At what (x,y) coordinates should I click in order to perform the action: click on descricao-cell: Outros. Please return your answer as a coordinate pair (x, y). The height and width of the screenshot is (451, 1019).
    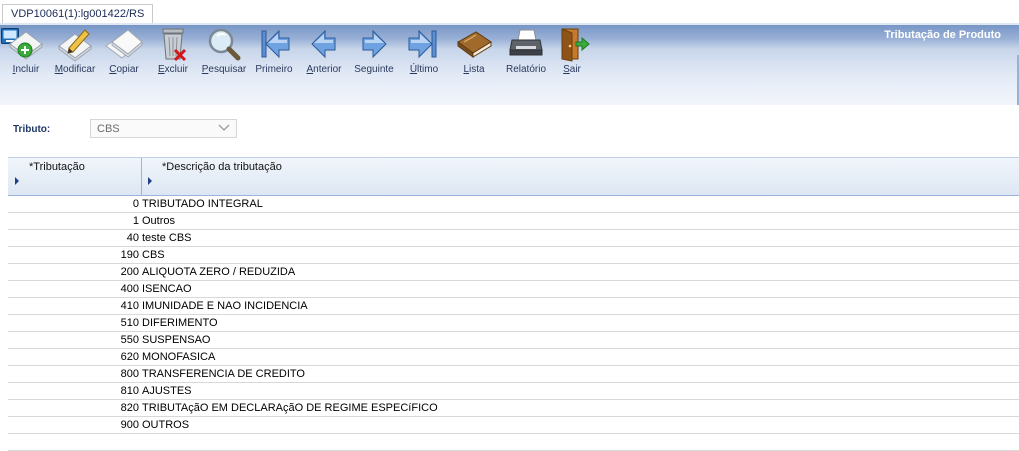
    Looking at the image, I should click on (159, 221).